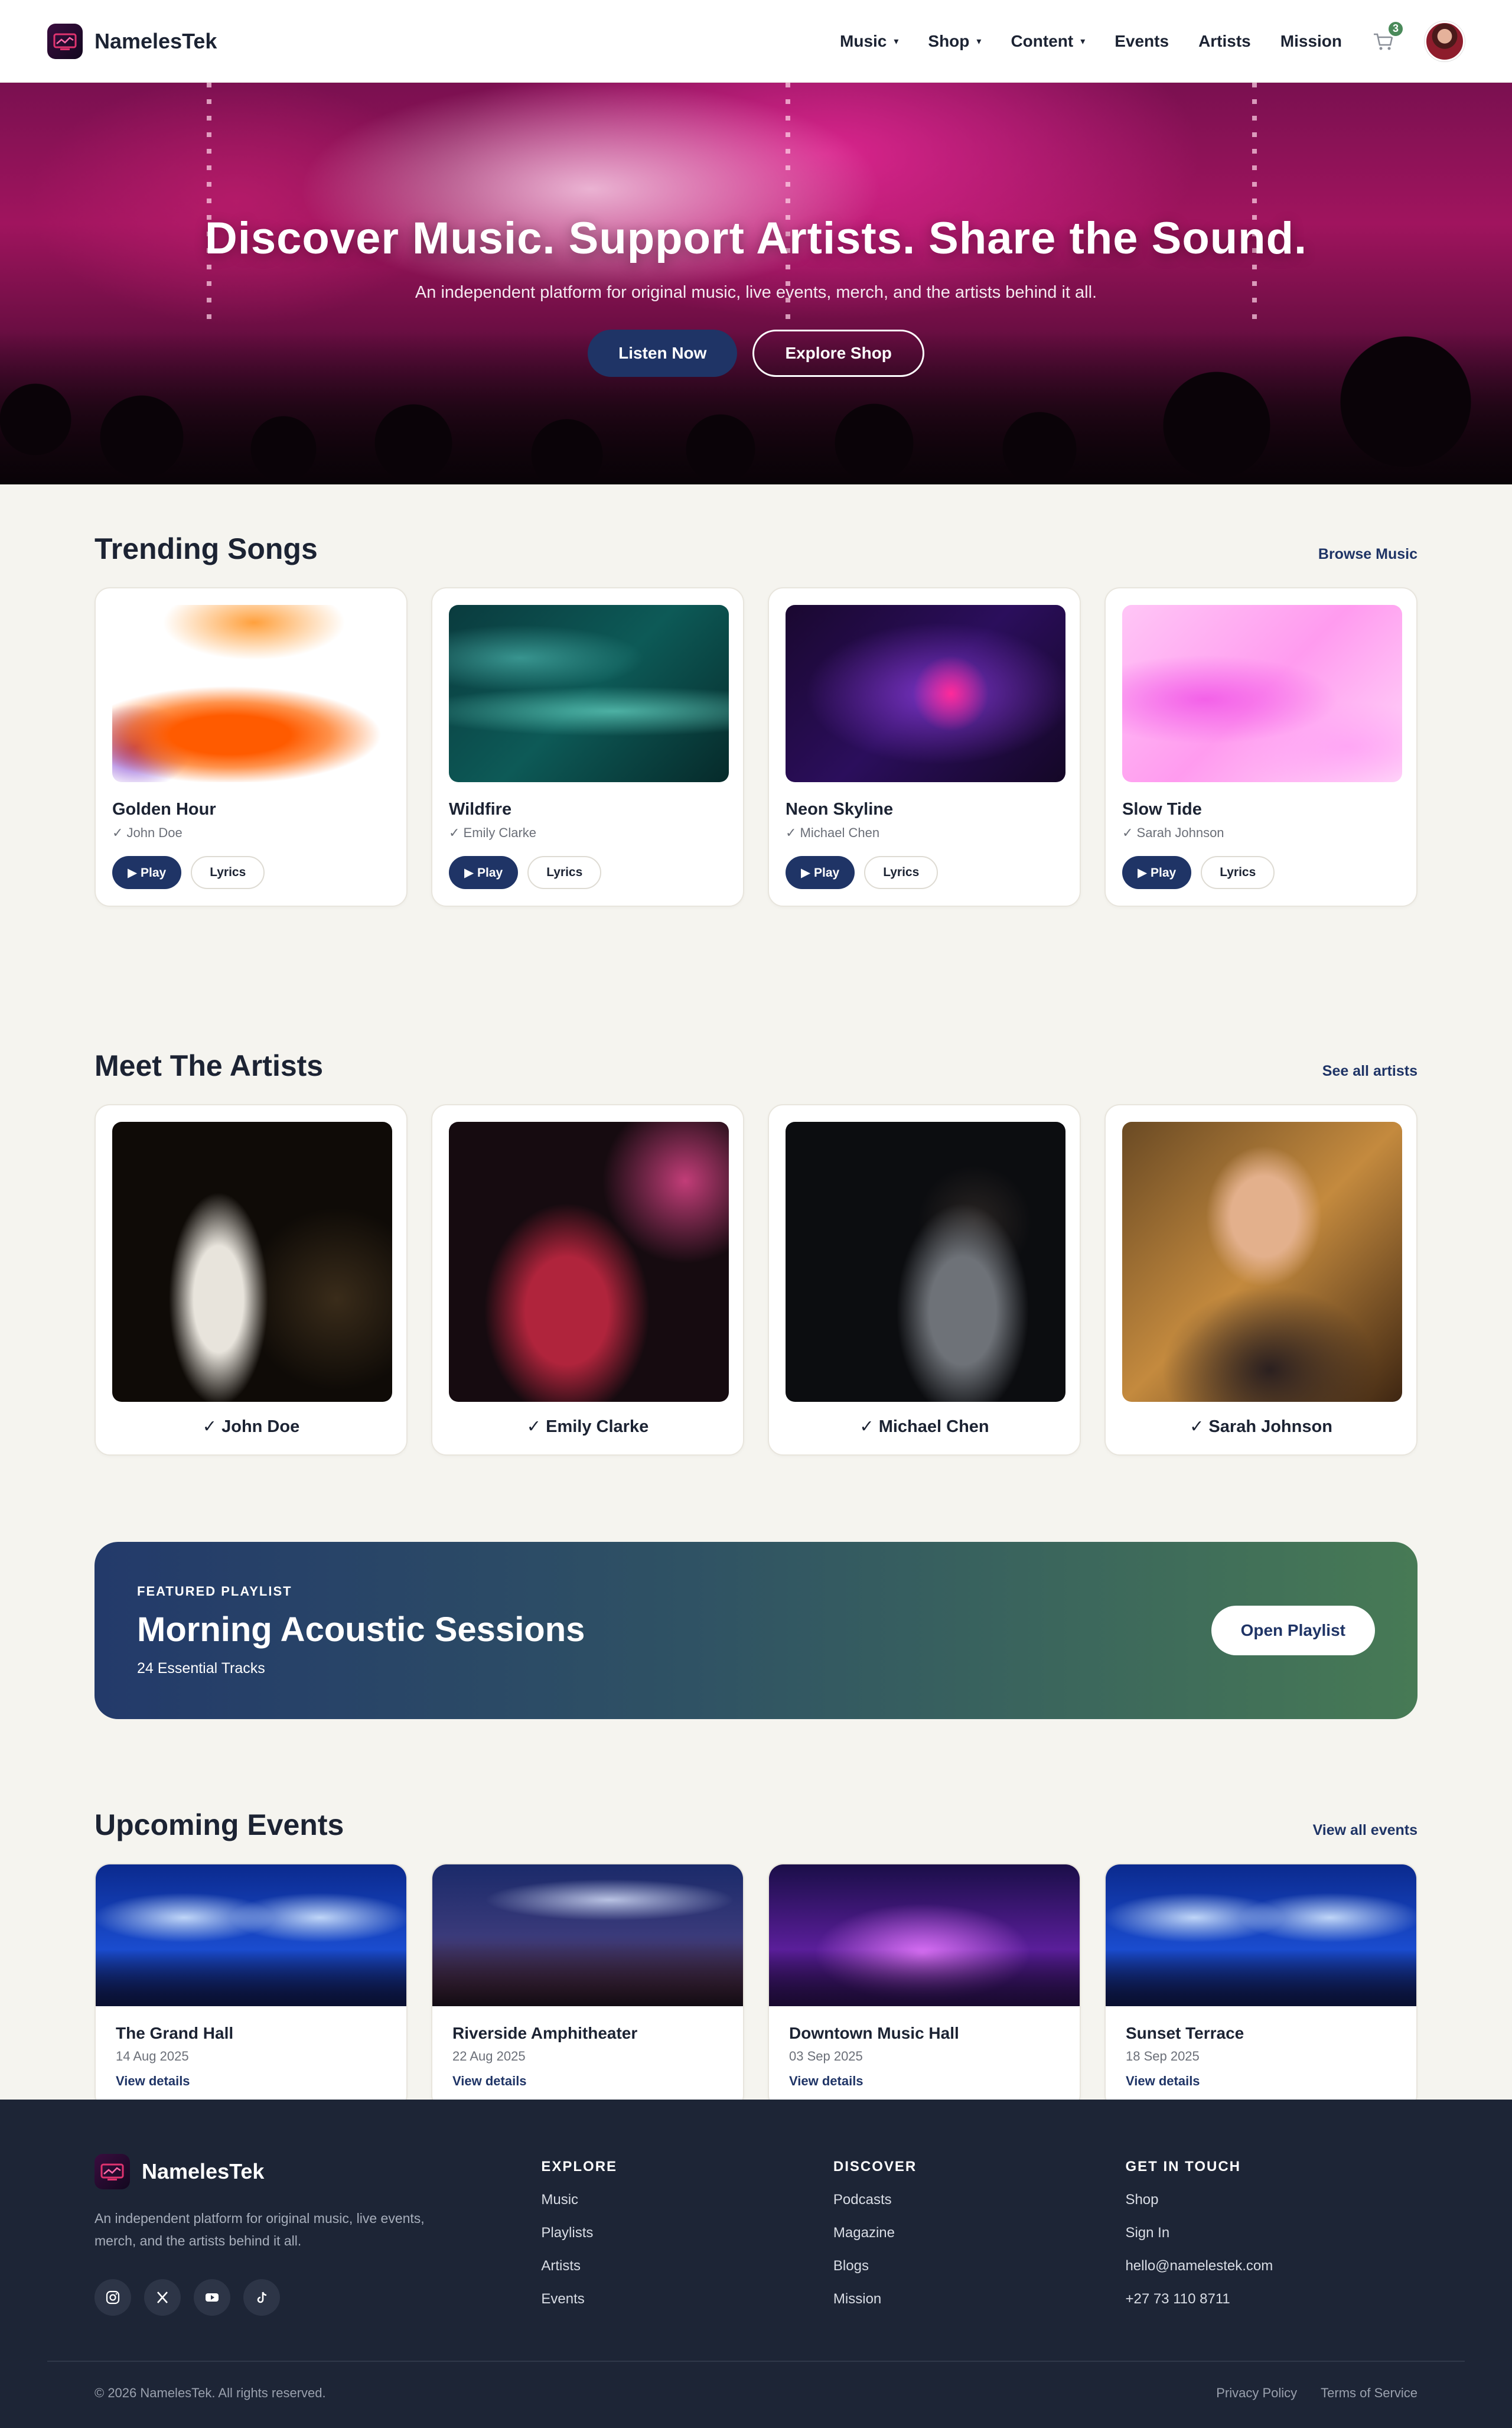  What do you see at coordinates (1173, 832) in the screenshot?
I see `song-artist: ✓ Sarah Johnson` at bounding box center [1173, 832].